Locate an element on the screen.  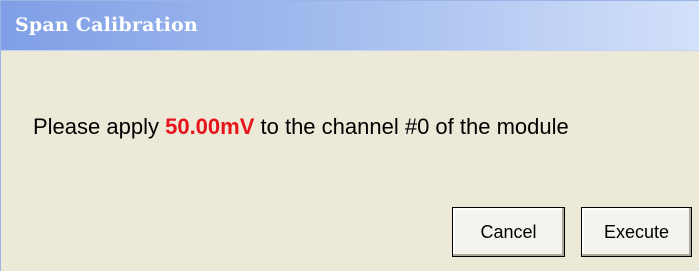
message-suffix: to the channel #0 of the module is located at coordinates (411, 126).